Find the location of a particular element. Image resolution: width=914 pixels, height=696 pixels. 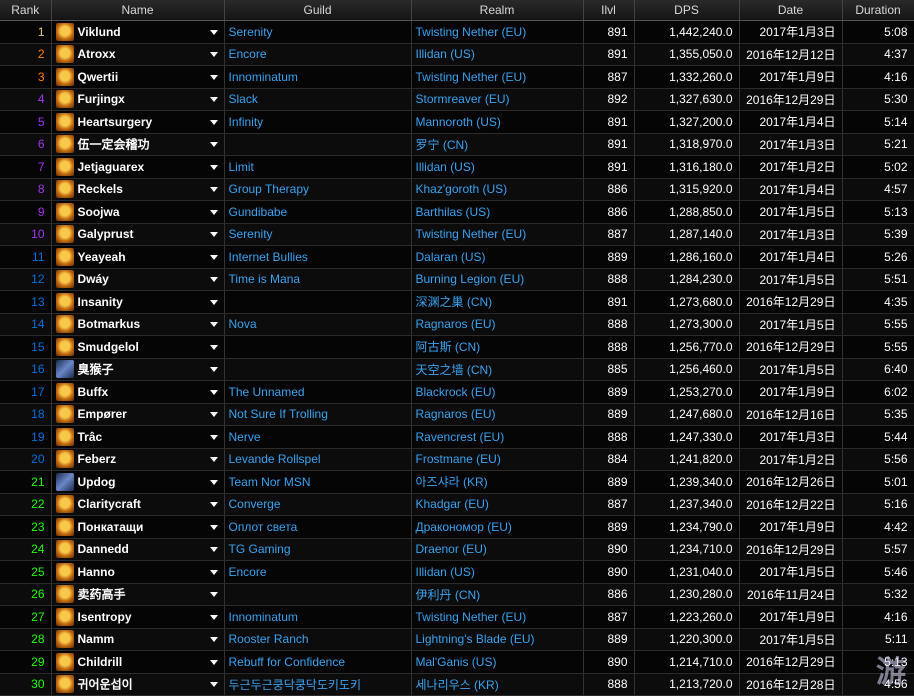

player-name-cell: 臭猴子 is located at coordinates (137, 369).